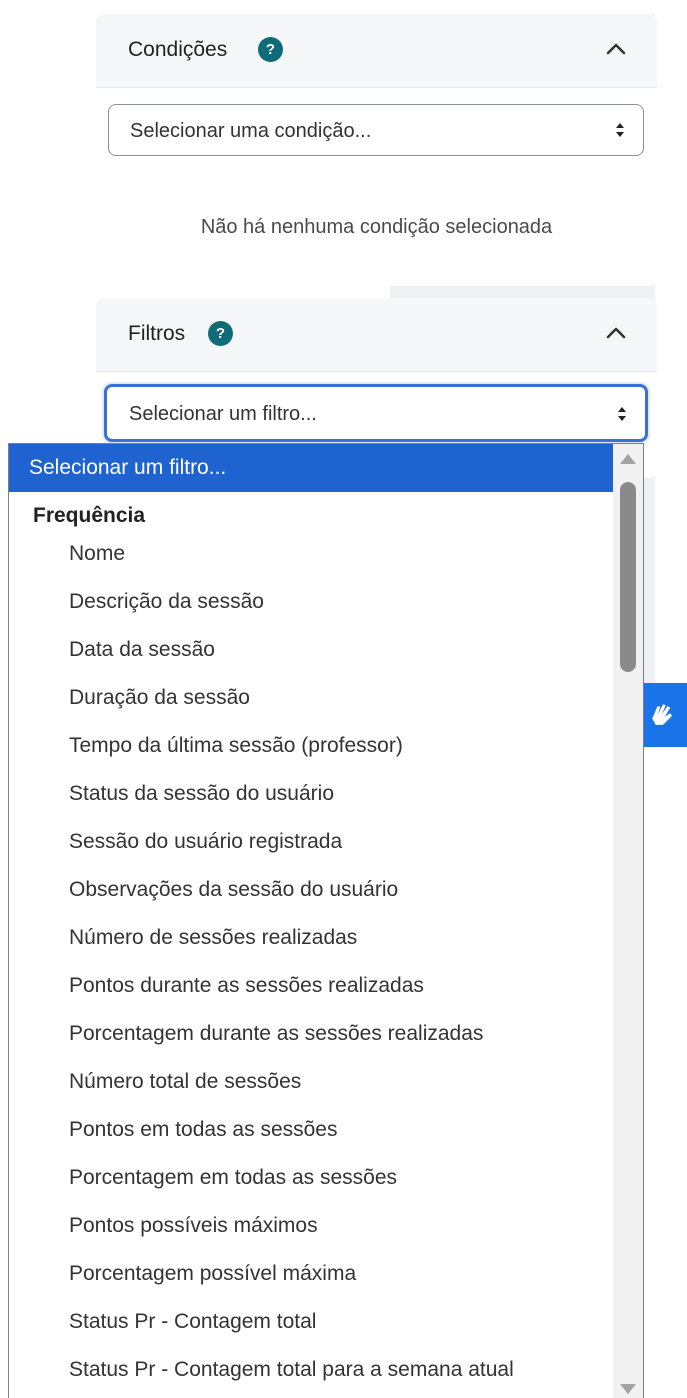  Describe the element at coordinates (628, 1389) in the screenshot. I see `scroll-down-arrow-icon` at that location.